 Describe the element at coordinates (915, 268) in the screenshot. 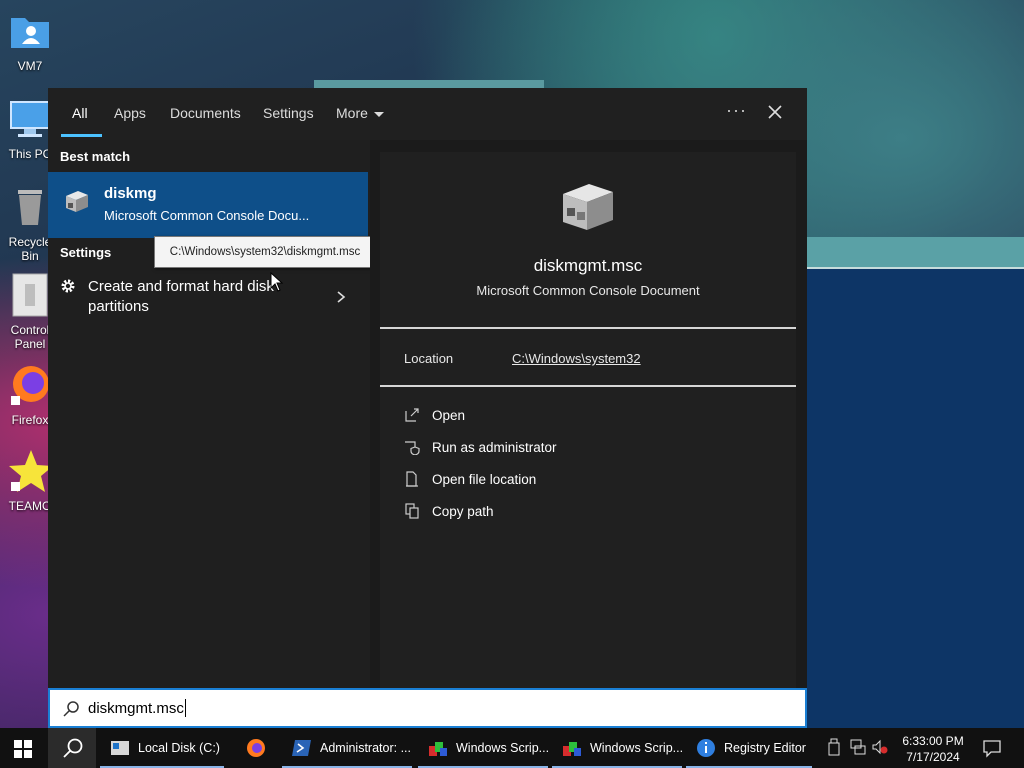

I see `background-window-divider` at that location.